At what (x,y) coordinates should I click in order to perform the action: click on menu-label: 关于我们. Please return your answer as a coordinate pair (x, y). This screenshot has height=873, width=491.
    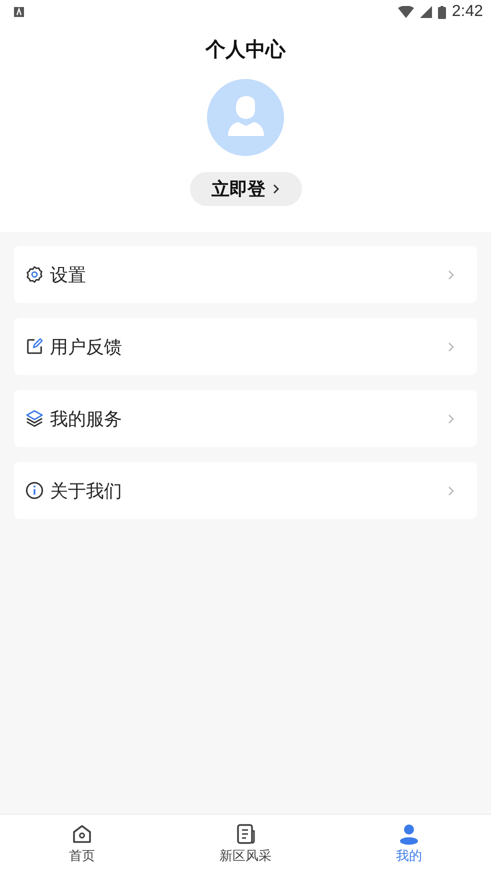
    Looking at the image, I should click on (86, 491).